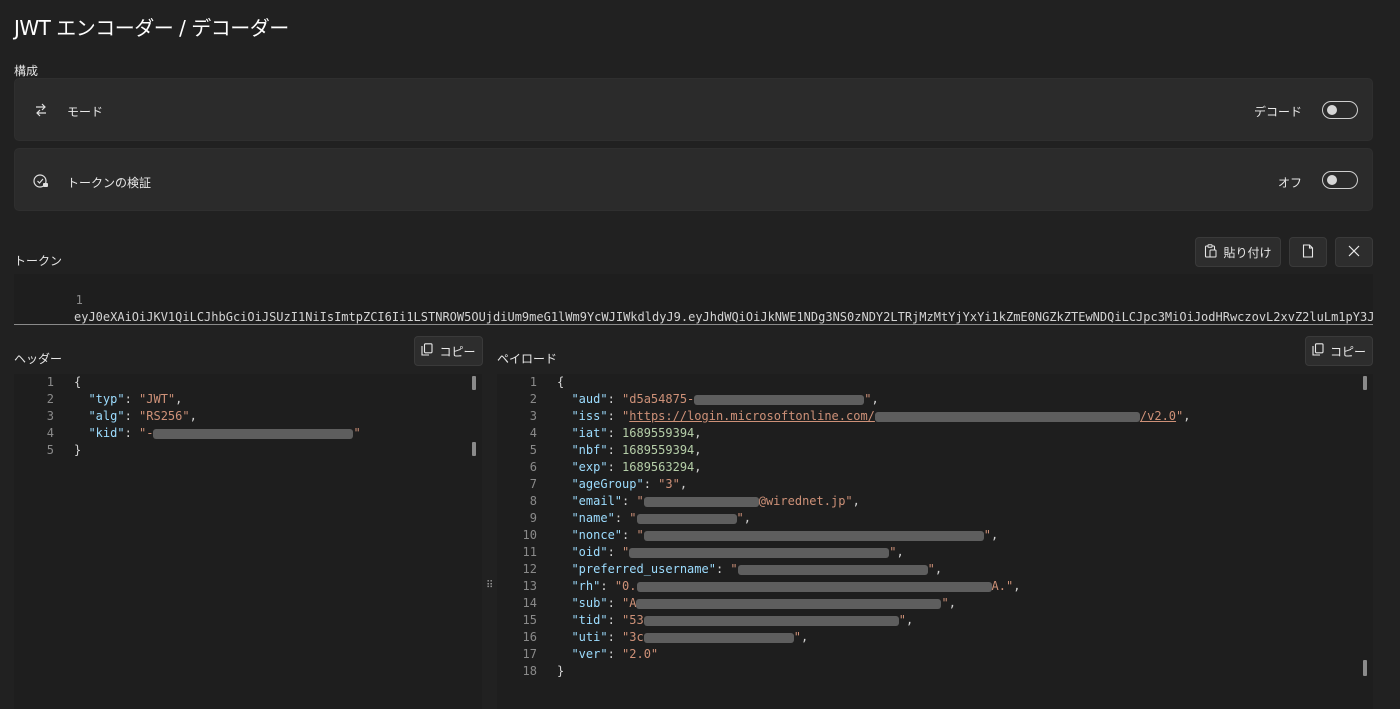 The width and height of the screenshot is (1400, 709). I want to click on header-scrollbar-bottom, so click(474, 449).